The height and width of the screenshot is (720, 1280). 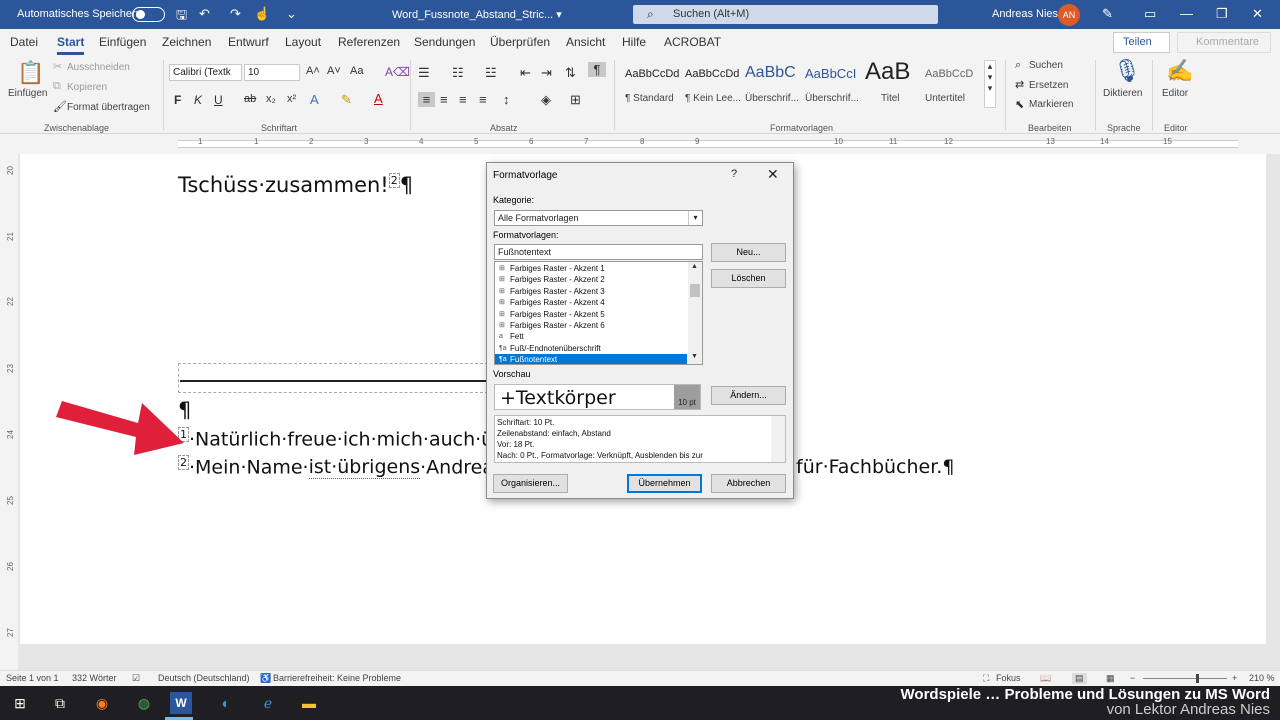 What do you see at coordinates (235, 14) in the screenshot?
I see `redo-icon: ↷` at bounding box center [235, 14].